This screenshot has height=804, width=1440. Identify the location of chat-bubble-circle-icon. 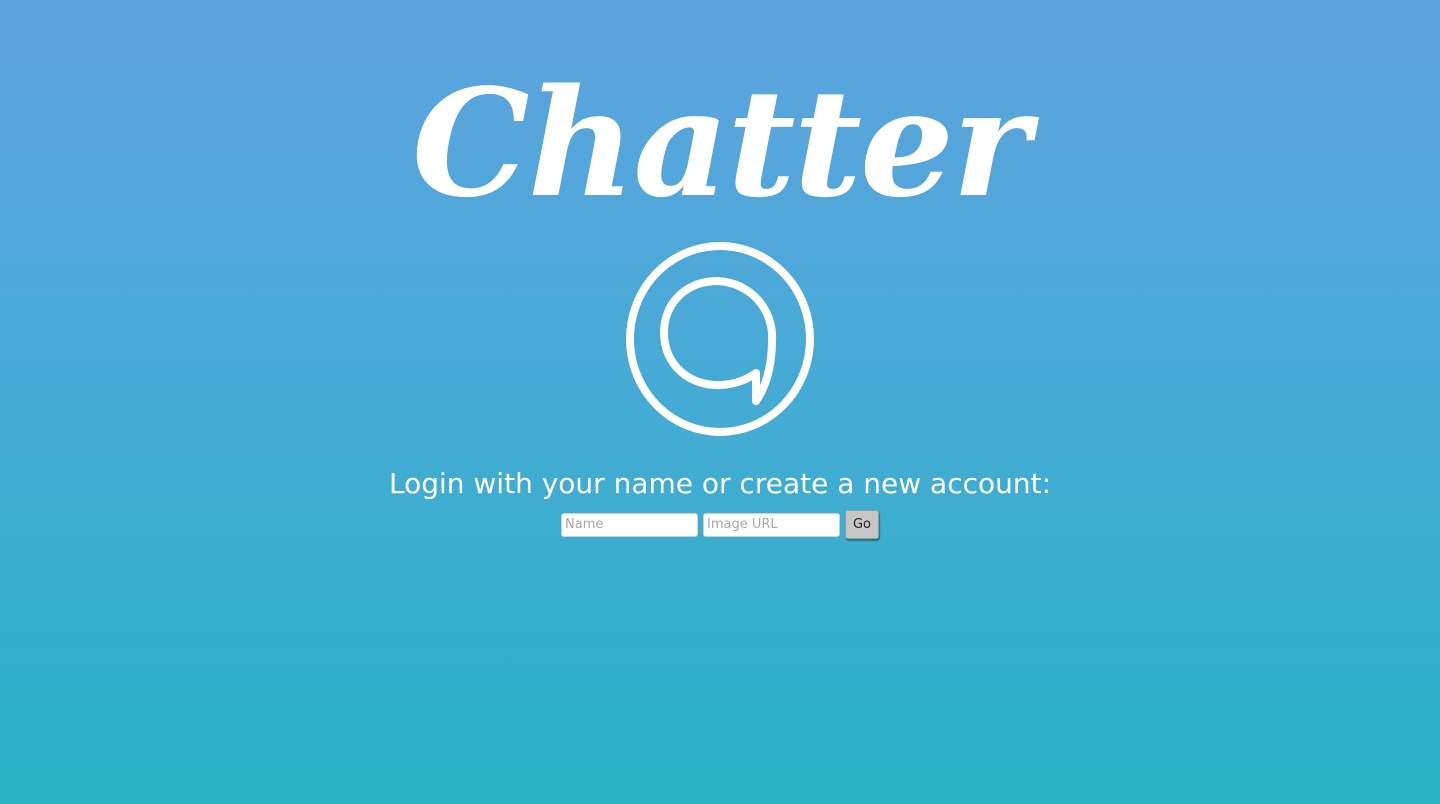
(720, 339).